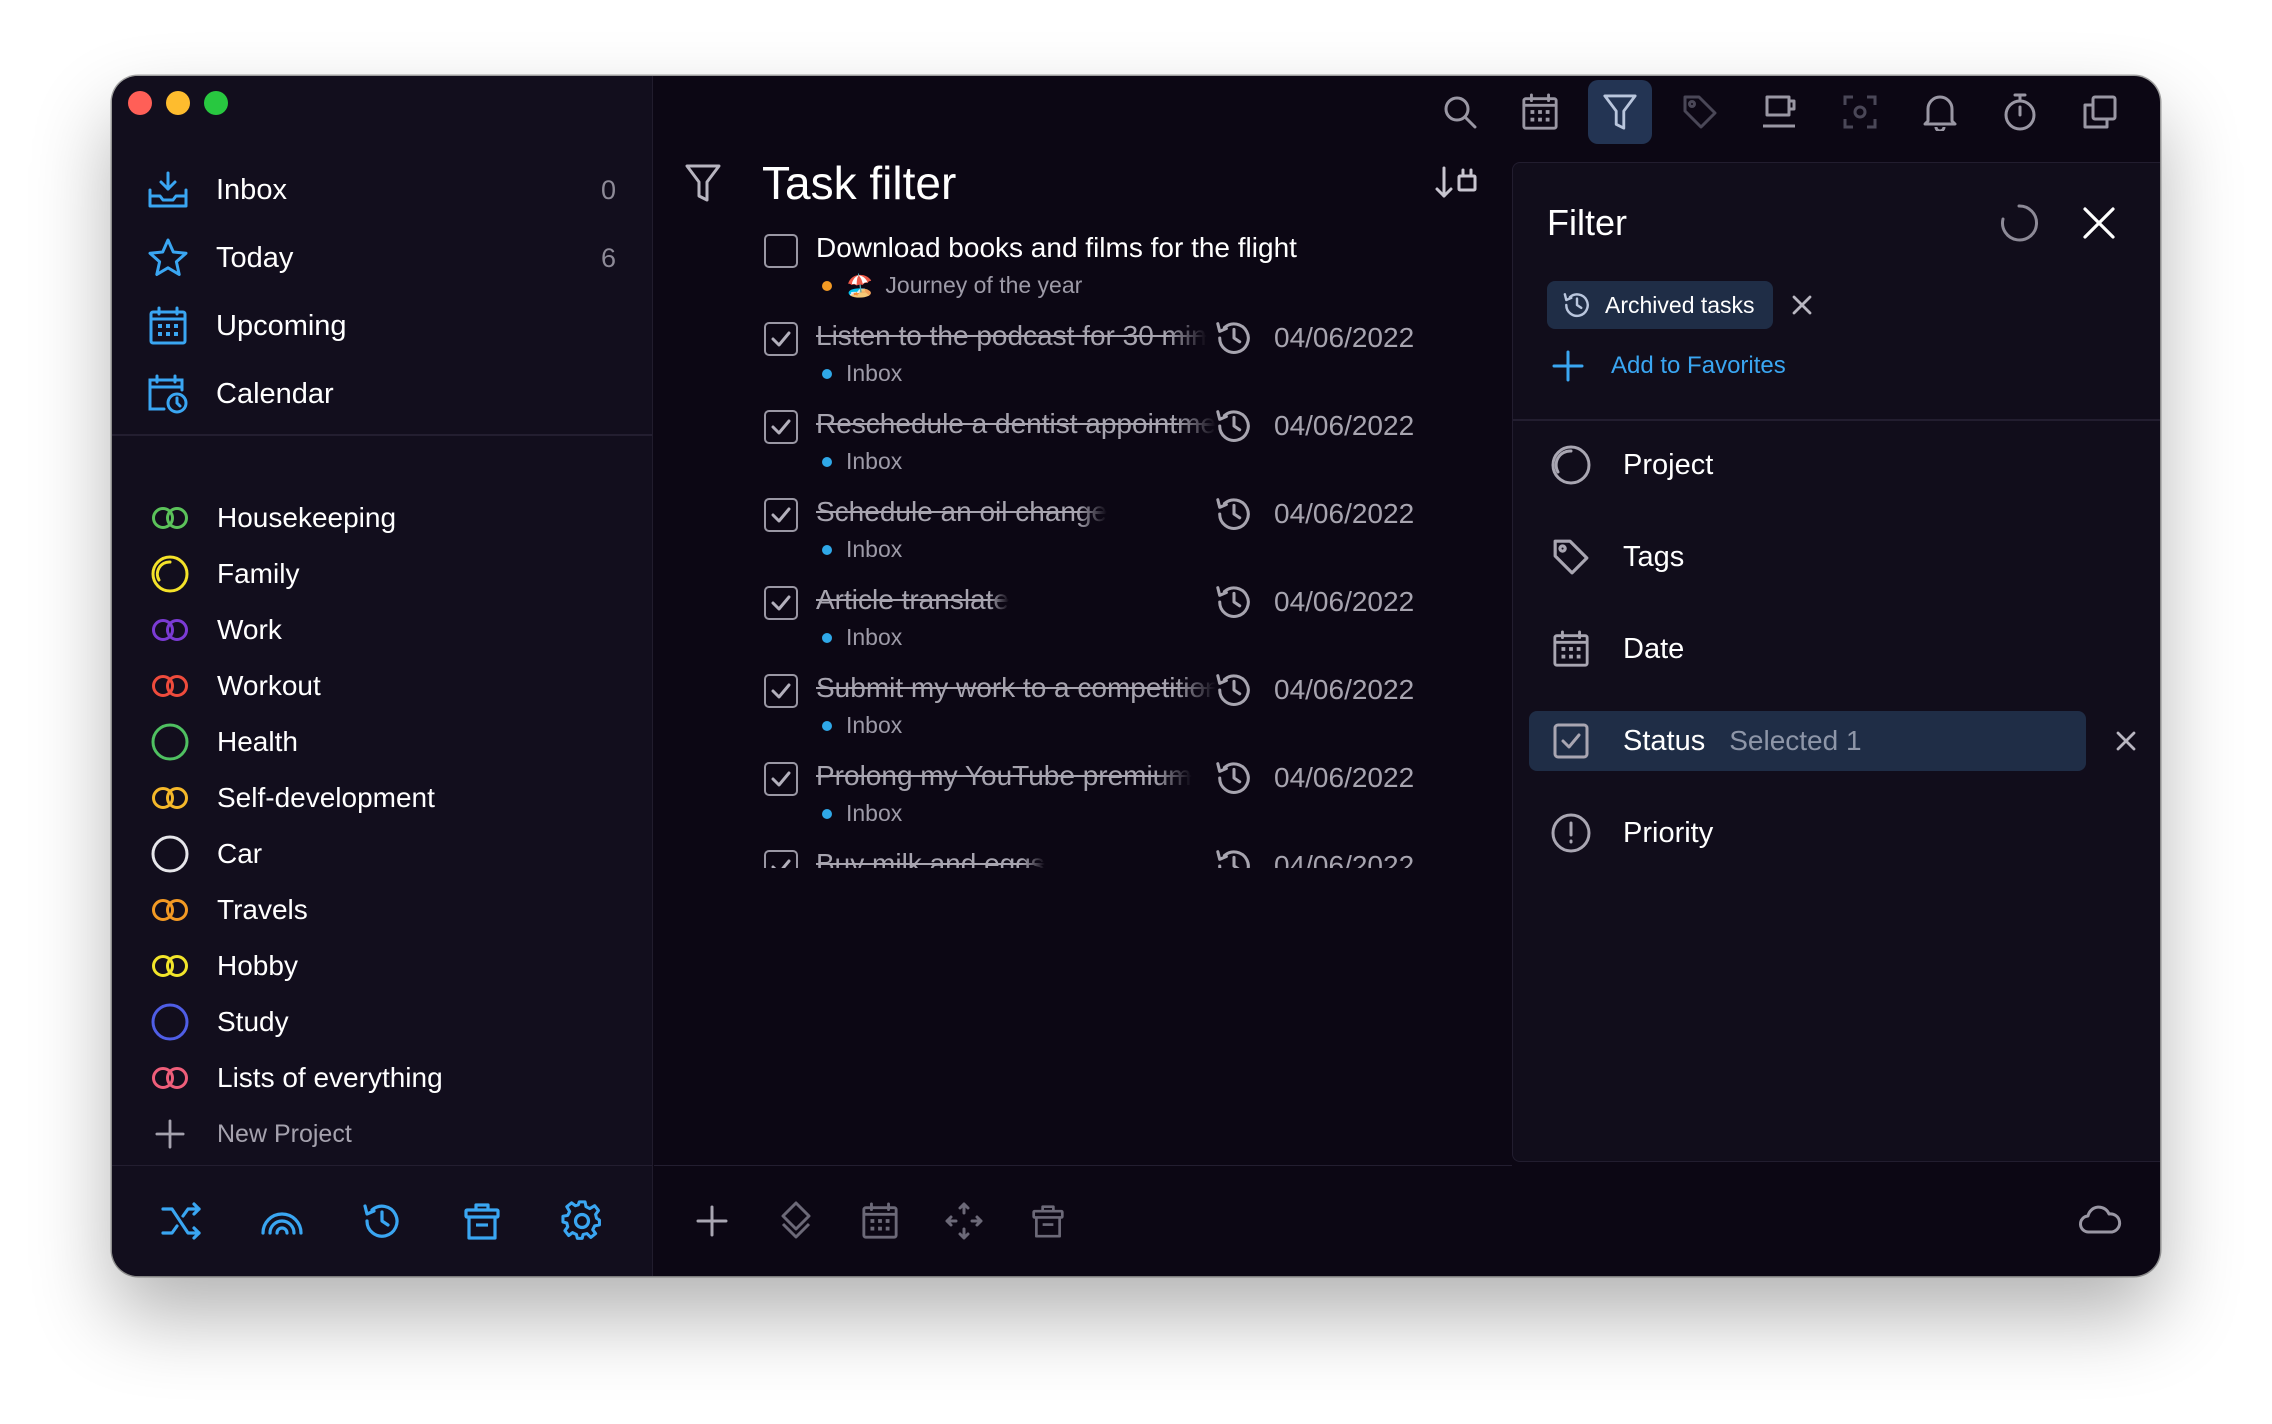 The width and height of the screenshot is (2272, 1424). What do you see at coordinates (1571, 741) in the screenshot?
I see `checkbox-icon` at bounding box center [1571, 741].